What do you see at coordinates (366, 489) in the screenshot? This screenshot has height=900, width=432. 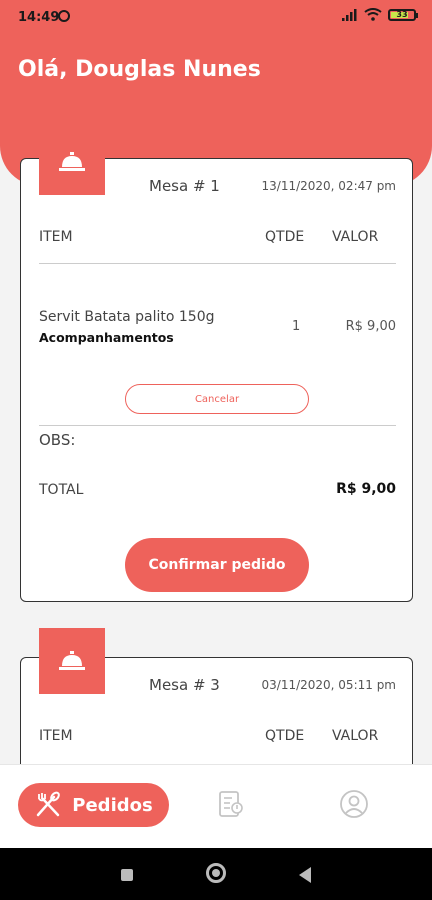 I see `total-value: R$ 9,00` at bounding box center [366, 489].